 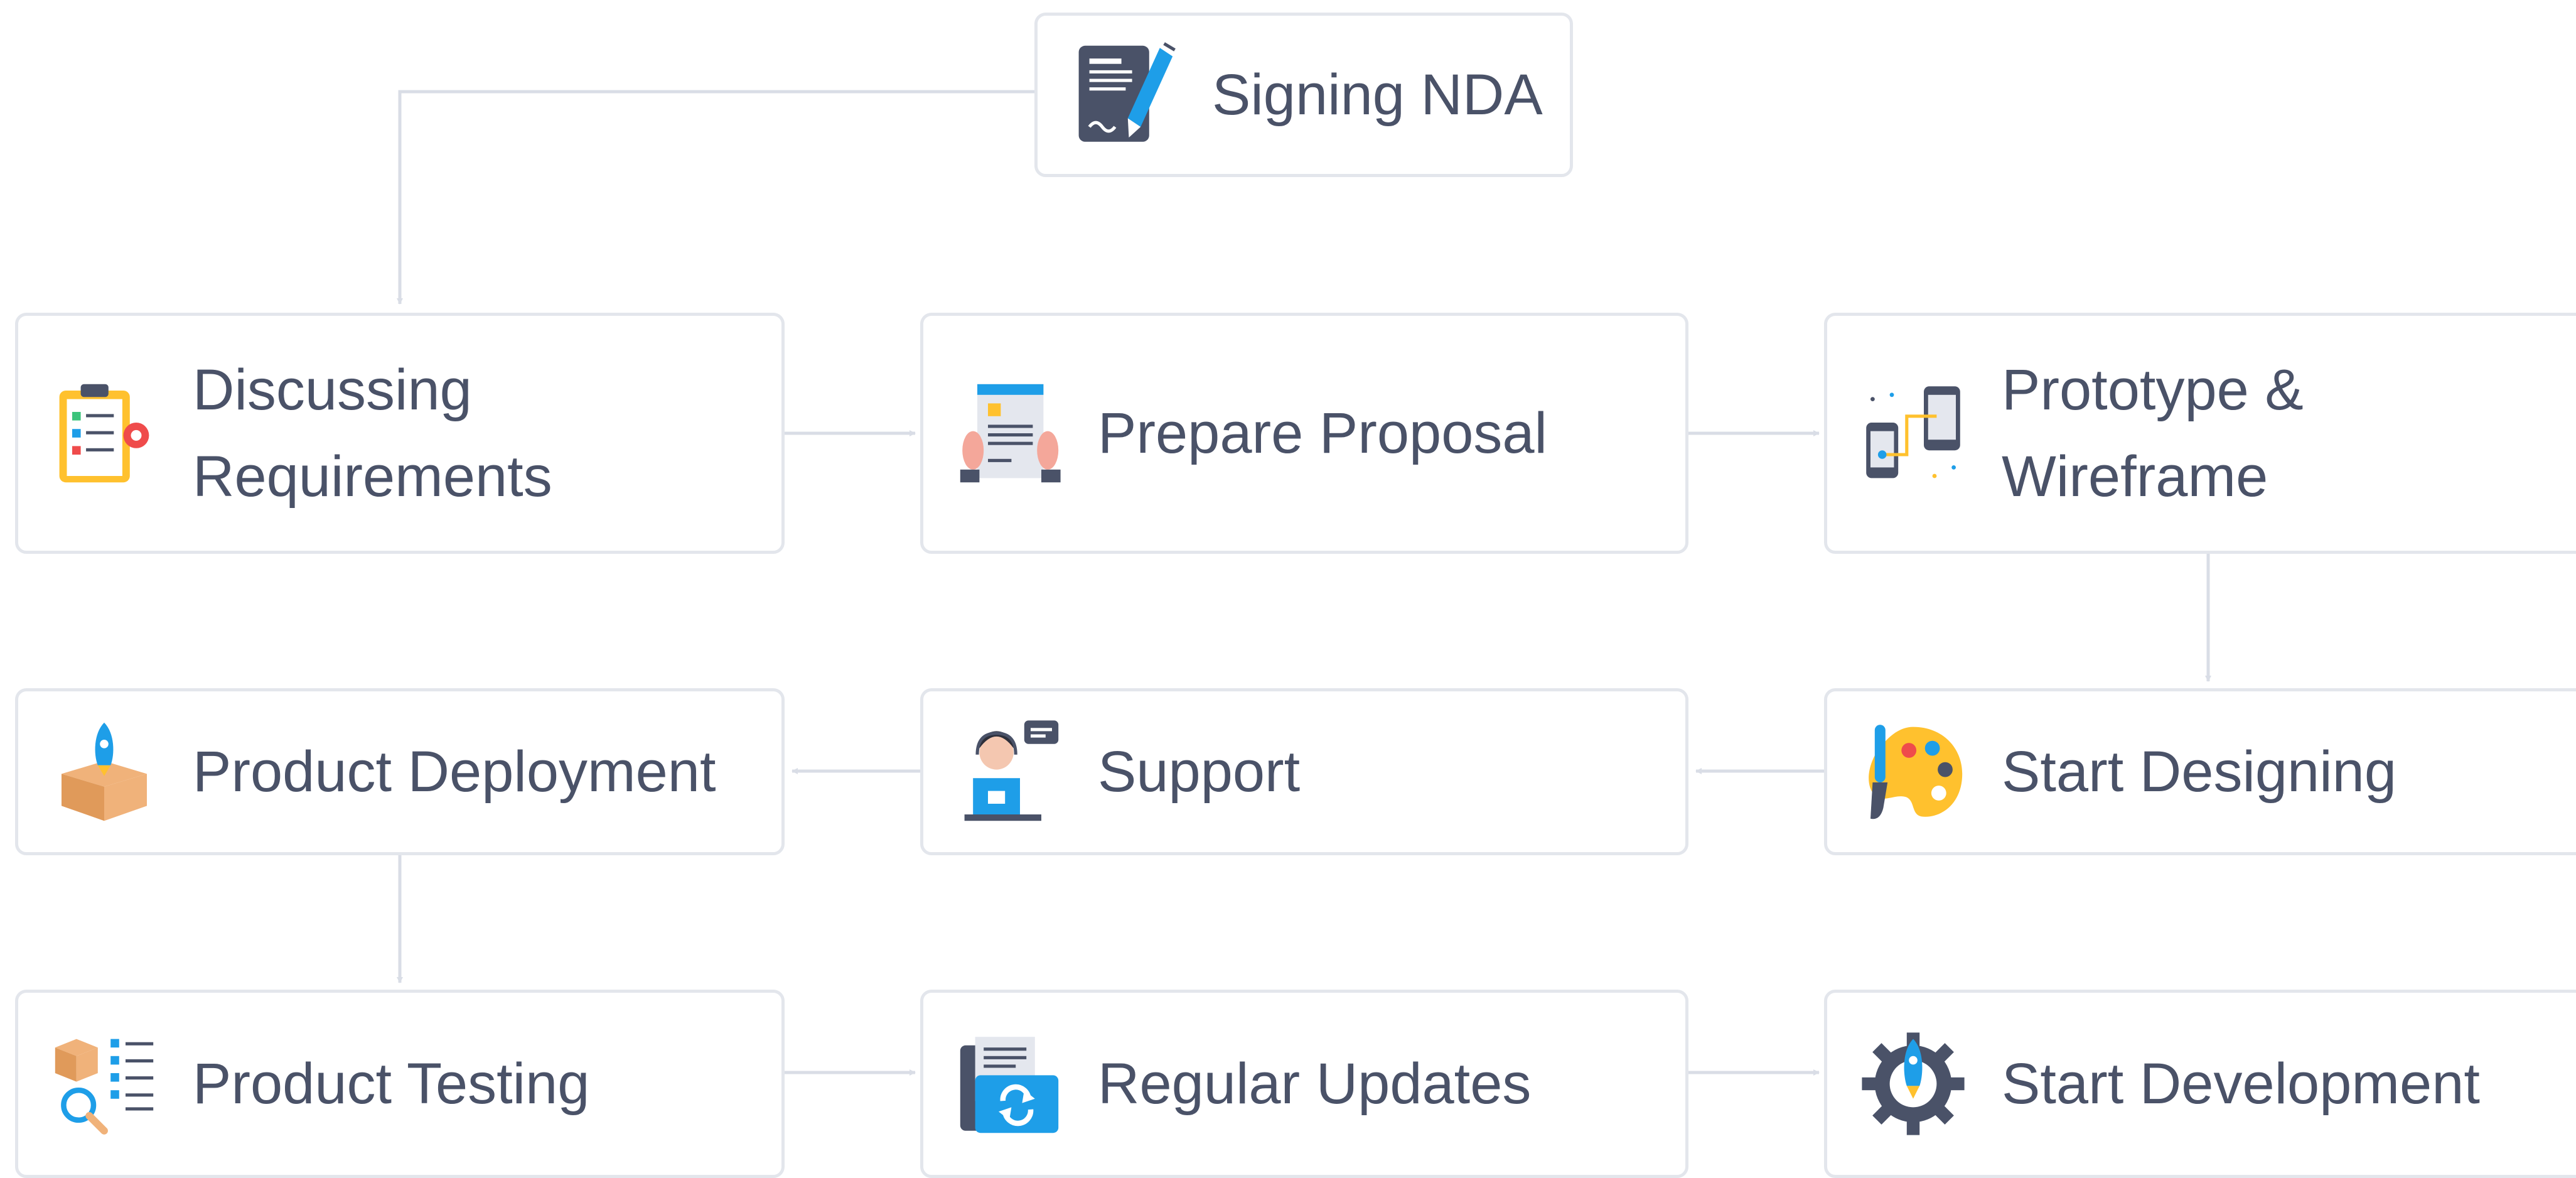 I want to click on prototype-devices-icon, so click(x=1913, y=432).